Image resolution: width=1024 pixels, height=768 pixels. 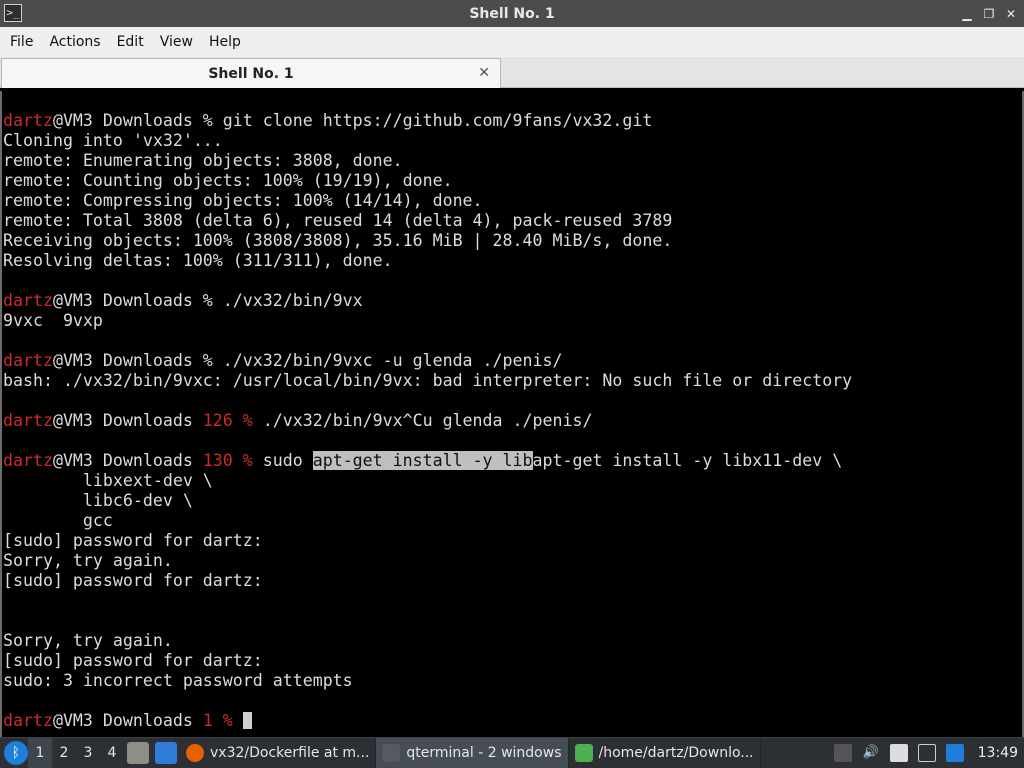 I want to click on tab-bar: Shell No. 1 ✕, so click(x=512, y=72).